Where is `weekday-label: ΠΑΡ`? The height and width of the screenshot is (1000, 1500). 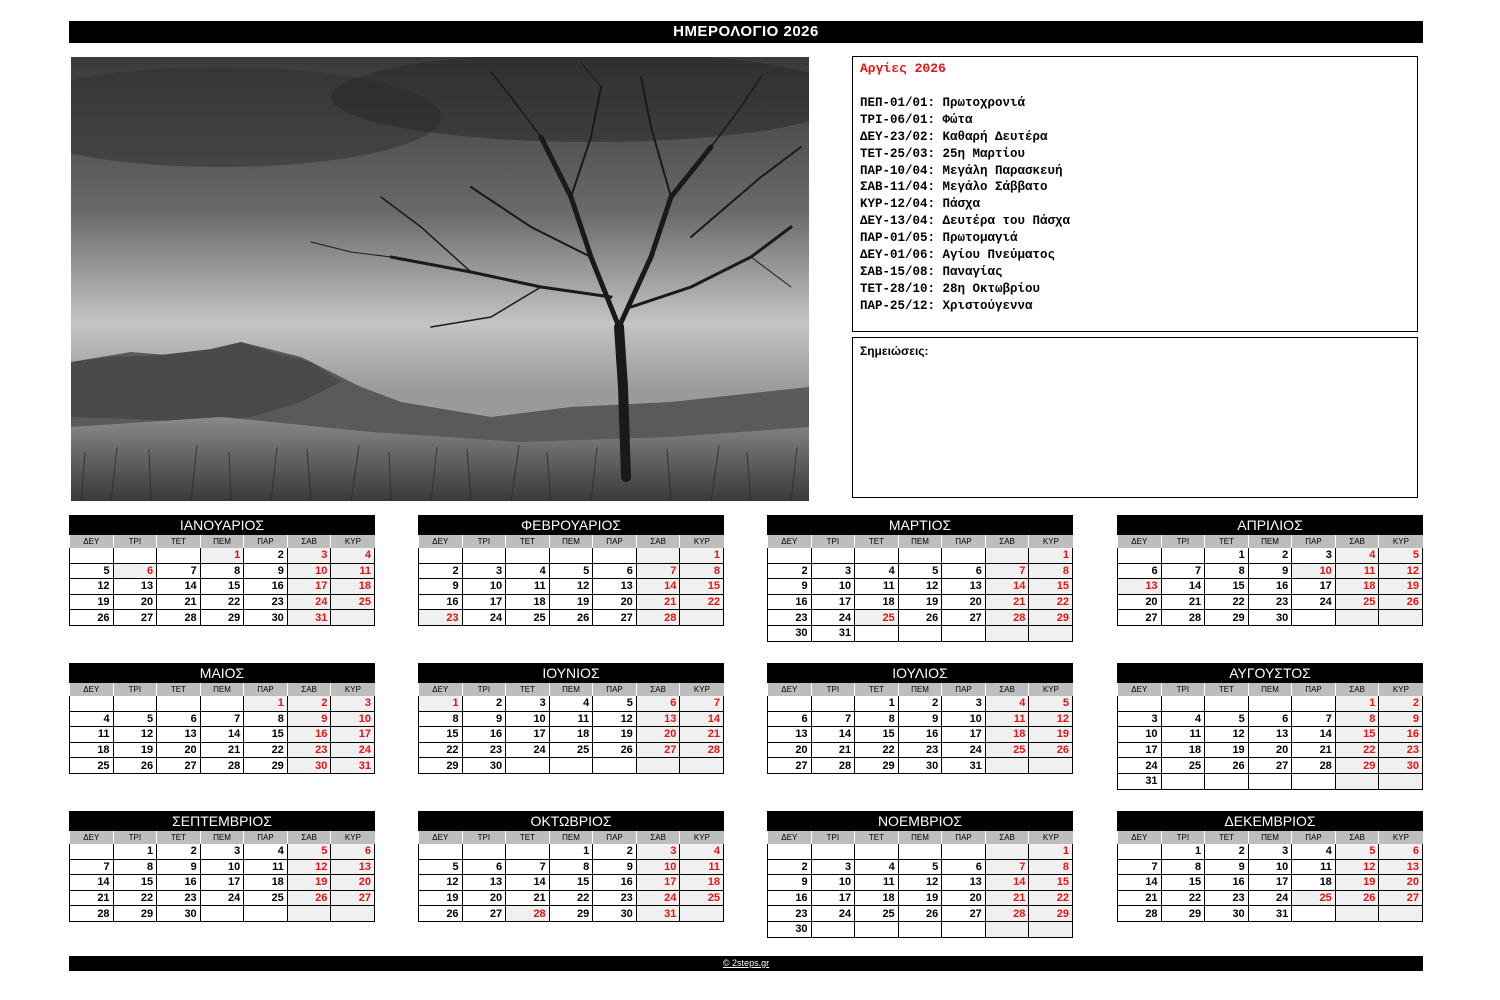 weekday-label: ΠΑΡ is located at coordinates (265, 689).